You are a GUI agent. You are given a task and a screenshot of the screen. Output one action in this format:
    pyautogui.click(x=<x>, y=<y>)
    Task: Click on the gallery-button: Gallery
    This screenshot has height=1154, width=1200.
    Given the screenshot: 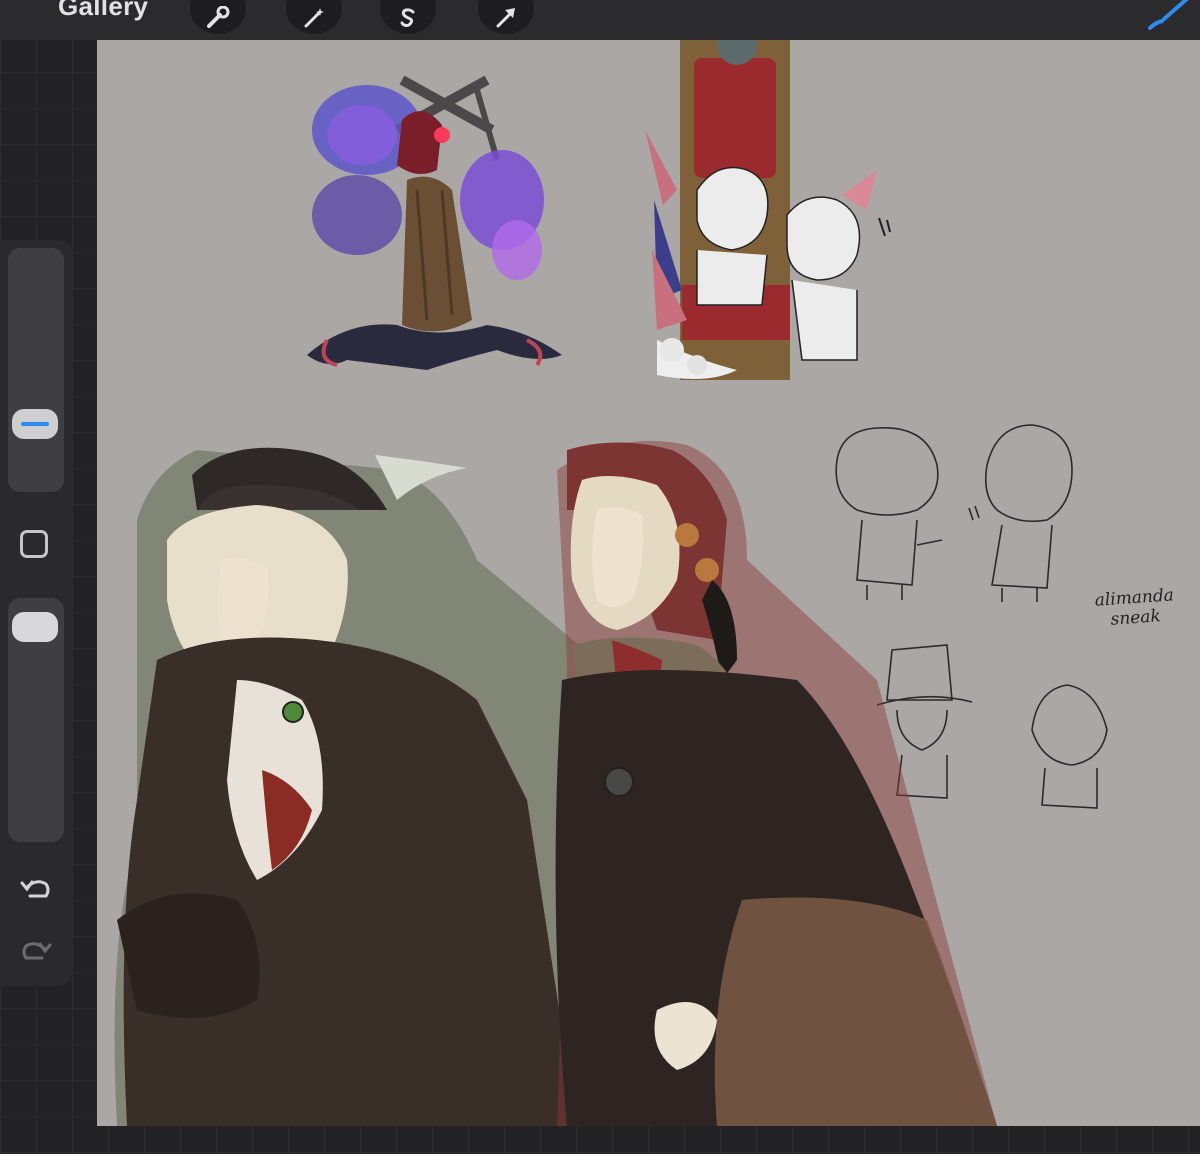 What is the action you would take?
    pyautogui.click(x=103, y=11)
    